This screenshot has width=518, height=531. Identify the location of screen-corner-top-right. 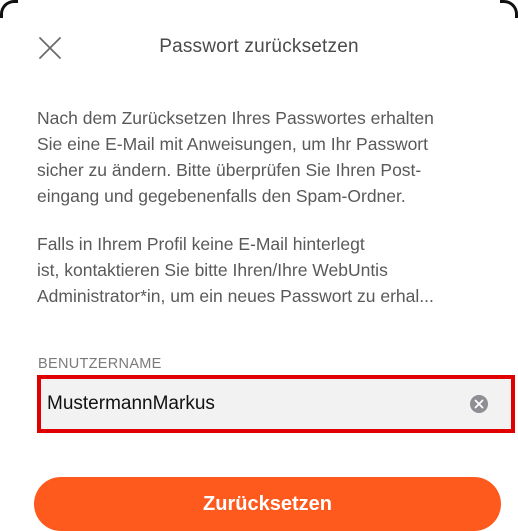
(509, 9).